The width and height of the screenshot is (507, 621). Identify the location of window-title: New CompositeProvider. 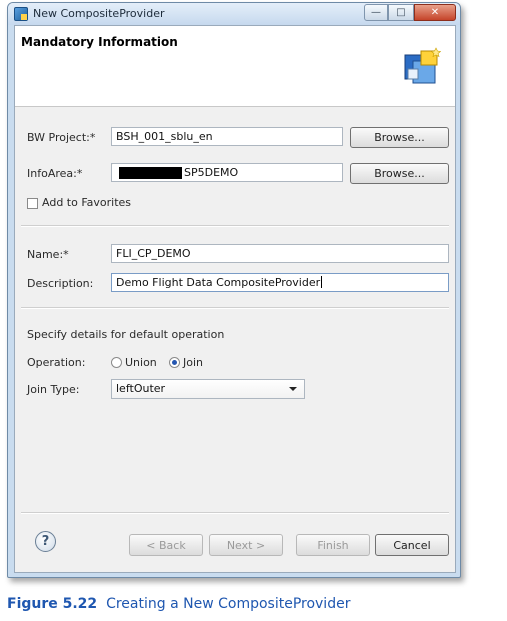
(99, 13).